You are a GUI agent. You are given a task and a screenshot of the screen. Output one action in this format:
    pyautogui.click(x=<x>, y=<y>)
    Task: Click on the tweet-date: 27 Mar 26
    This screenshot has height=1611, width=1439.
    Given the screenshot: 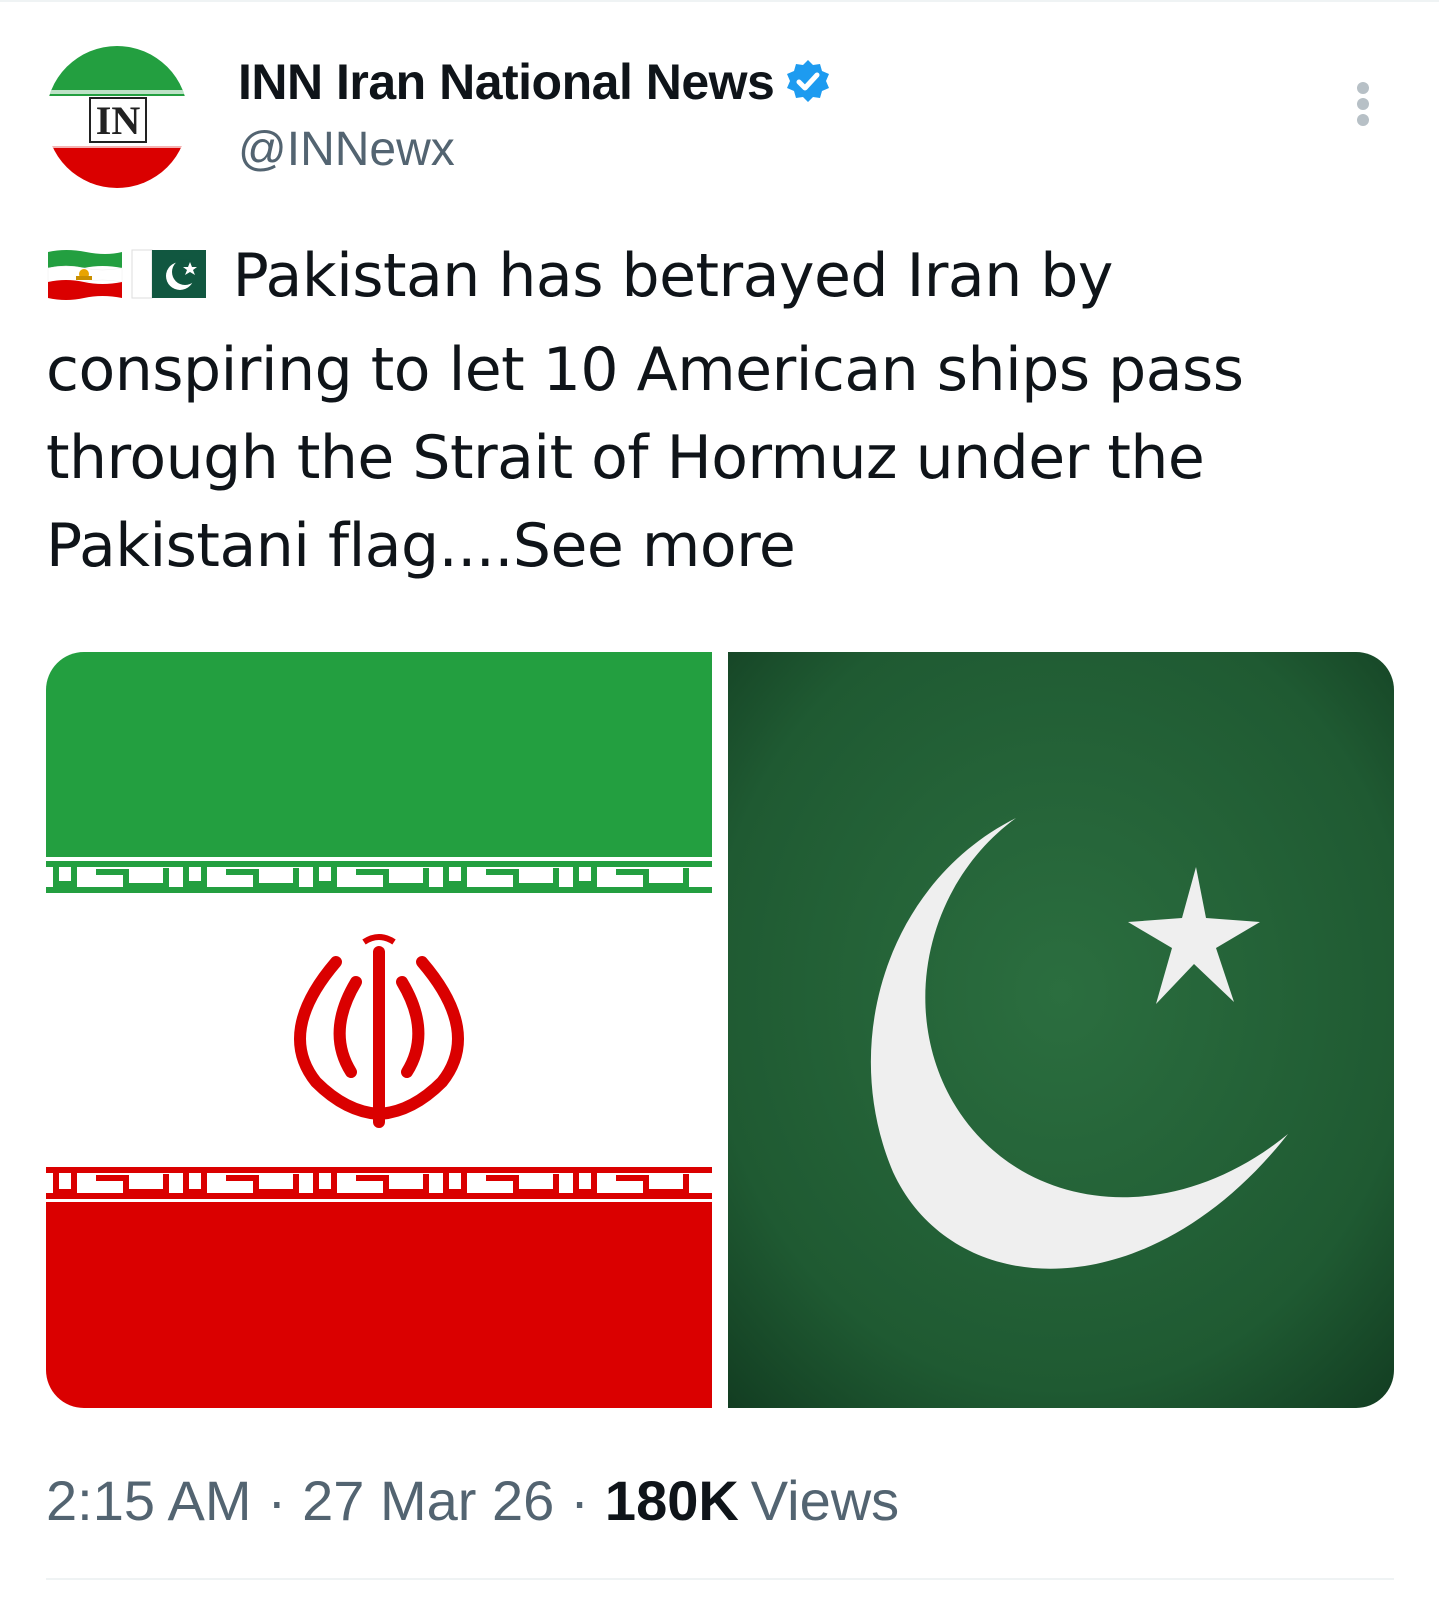 What is the action you would take?
    pyautogui.click(x=428, y=1500)
    